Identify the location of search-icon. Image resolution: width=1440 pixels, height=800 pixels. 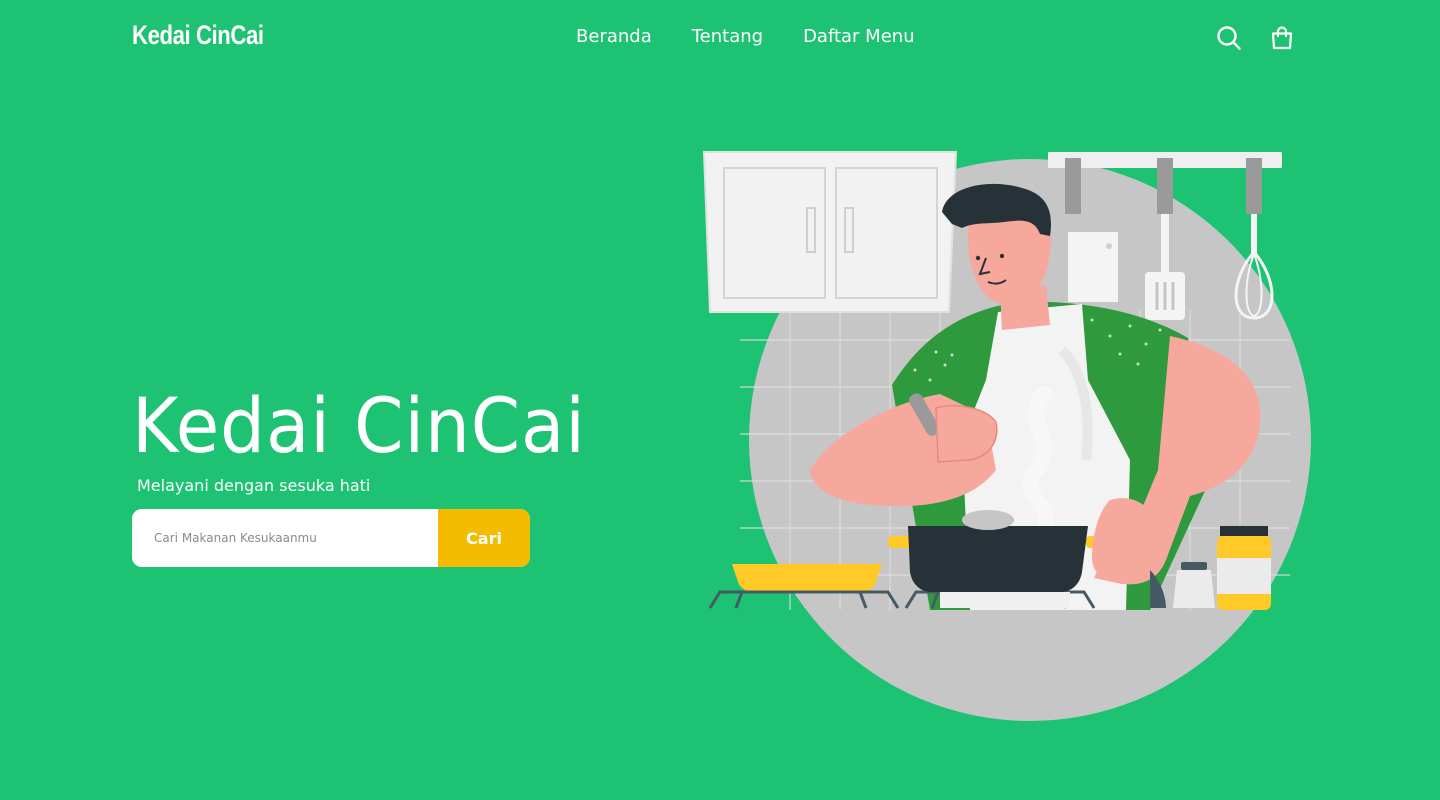
(1229, 38).